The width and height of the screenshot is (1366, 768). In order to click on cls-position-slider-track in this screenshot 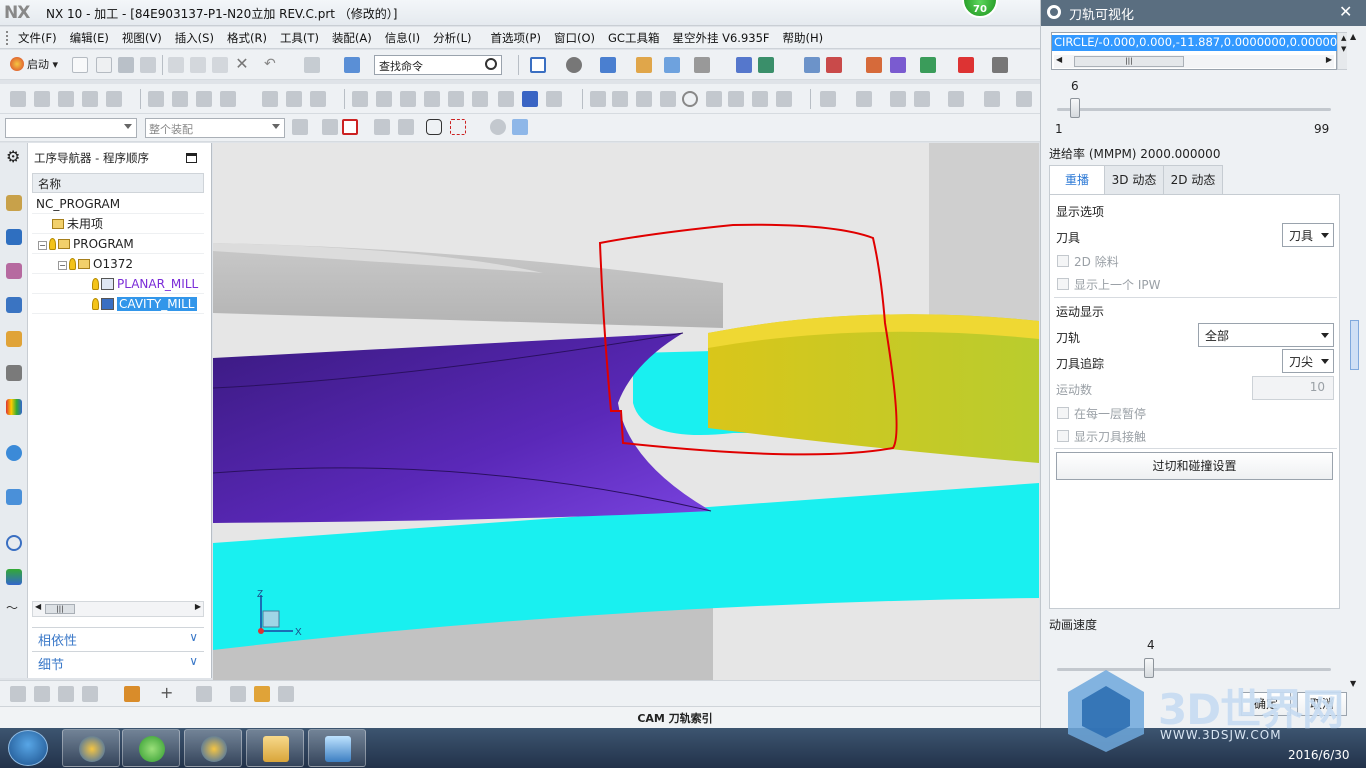, I will do `click(1194, 109)`.